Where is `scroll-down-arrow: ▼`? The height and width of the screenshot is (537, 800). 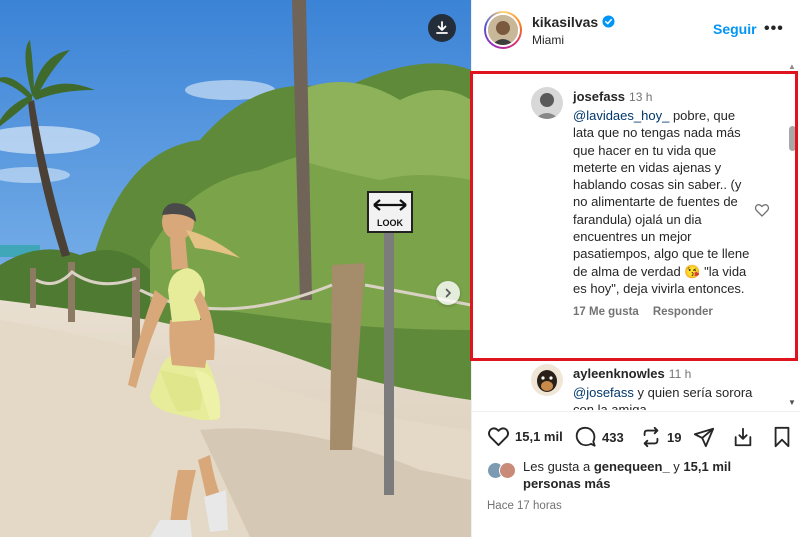
scroll-down-arrow: ▼ is located at coordinates (792, 402).